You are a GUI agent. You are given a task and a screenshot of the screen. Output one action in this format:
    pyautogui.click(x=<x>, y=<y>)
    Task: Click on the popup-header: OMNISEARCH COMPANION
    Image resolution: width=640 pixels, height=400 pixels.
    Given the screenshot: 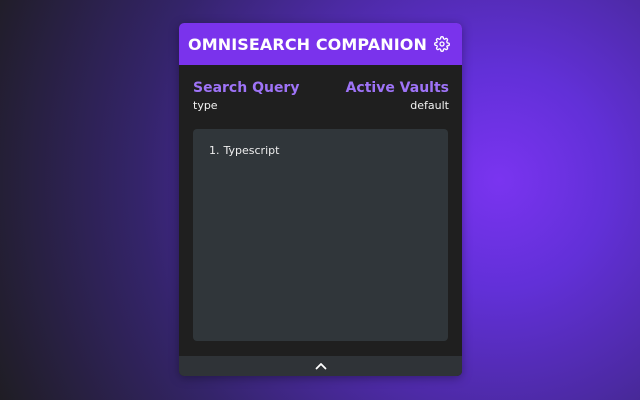 What is the action you would take?
    pyautogui.click(x=320, y=44)
    